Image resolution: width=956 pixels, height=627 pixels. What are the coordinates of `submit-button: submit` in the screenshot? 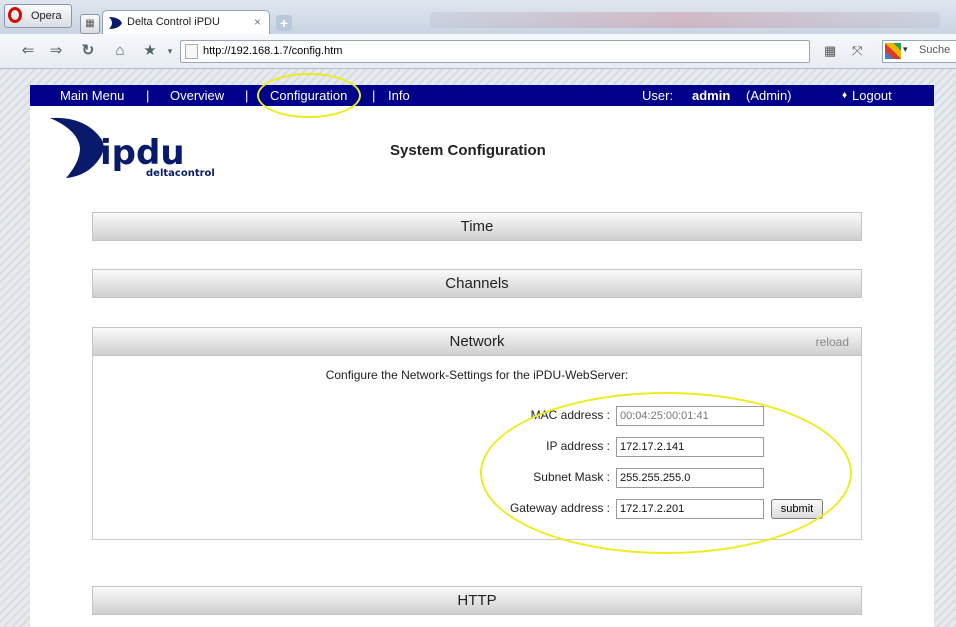 It's located at (797, 509).